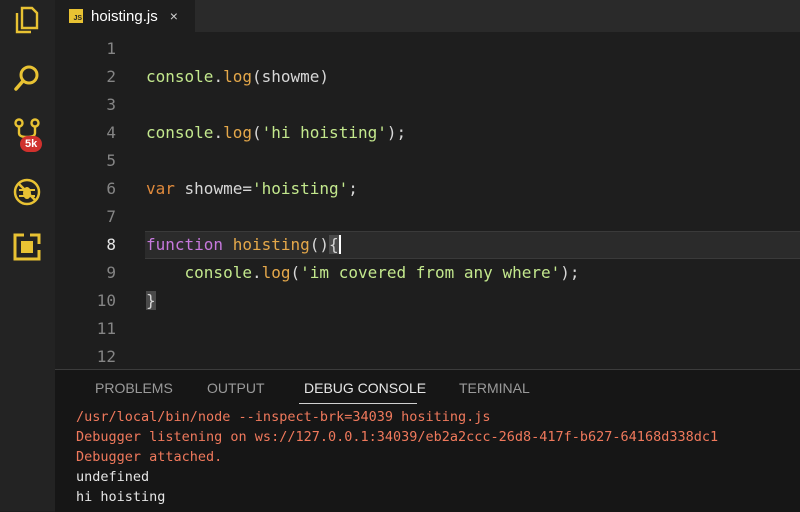  Describe the element at coordinates (149, 457) in the screenshot. I see `console-line: Debugger attached.` at that location.